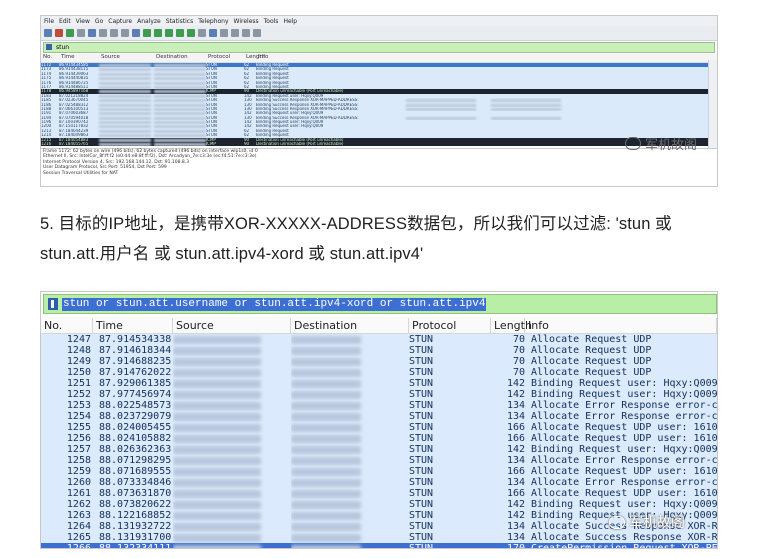 The image size is (763, 558). I want to click on menu-item-tools: Tools, so click(271, 21).